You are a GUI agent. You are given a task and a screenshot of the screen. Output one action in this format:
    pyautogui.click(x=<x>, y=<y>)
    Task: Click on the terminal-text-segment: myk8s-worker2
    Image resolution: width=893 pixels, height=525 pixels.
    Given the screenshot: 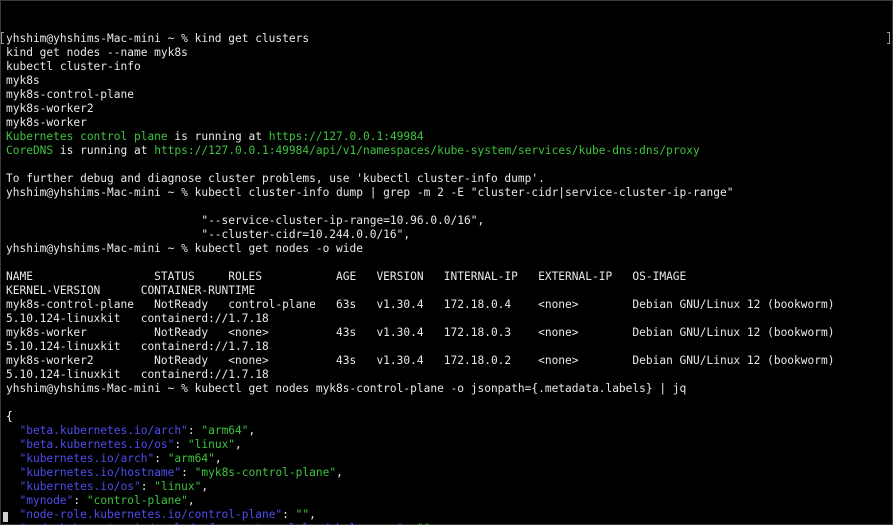 What is the action you would take?
    pyautogui.click(x=50, y=108)
    